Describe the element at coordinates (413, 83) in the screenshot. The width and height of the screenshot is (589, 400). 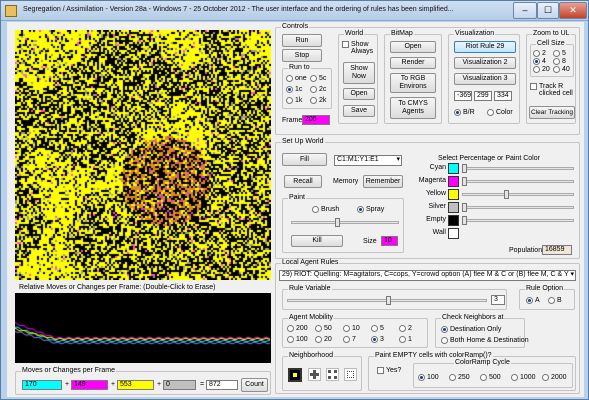
I see `to-rgb-button: To RGB Environs` at that location.